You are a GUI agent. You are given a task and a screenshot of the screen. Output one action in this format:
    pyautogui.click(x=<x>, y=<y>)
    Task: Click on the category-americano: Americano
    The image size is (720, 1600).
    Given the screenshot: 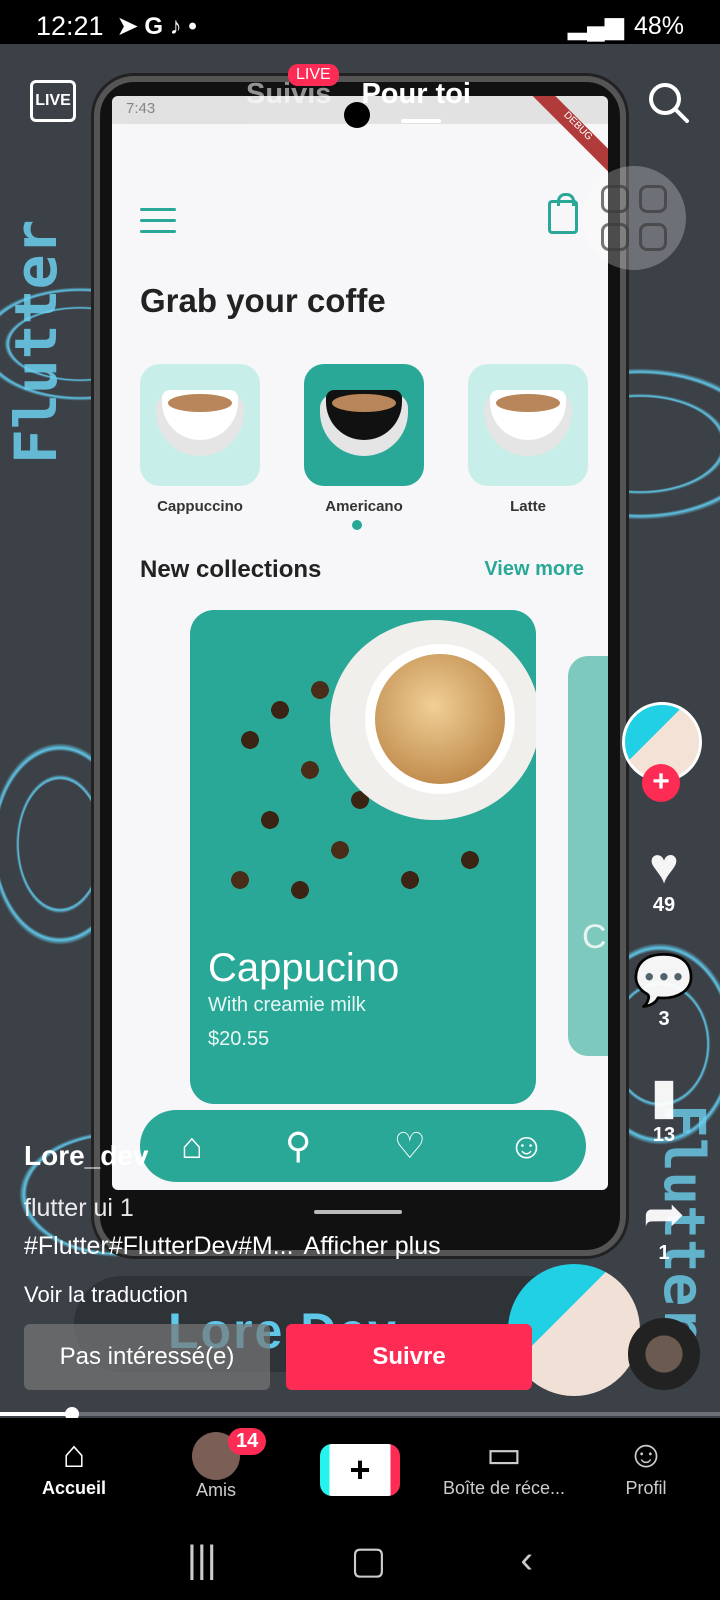 What is the action you would take?
    pyautogui.click(x=364, y=439)
    